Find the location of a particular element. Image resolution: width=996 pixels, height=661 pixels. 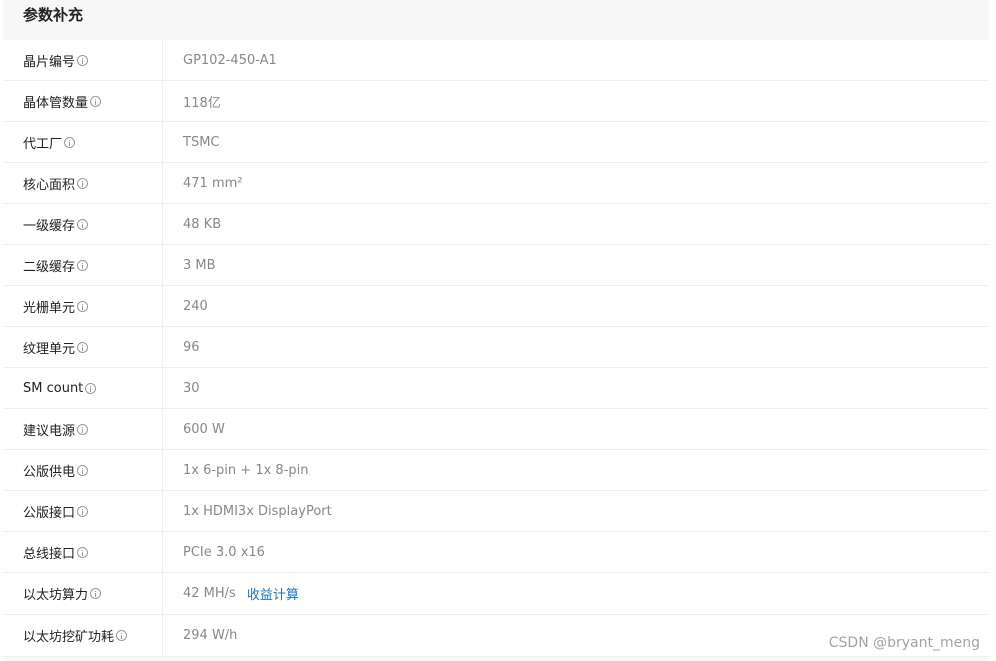

table-row: 核心面积 471 mm² is located at coordinates (496, 183).